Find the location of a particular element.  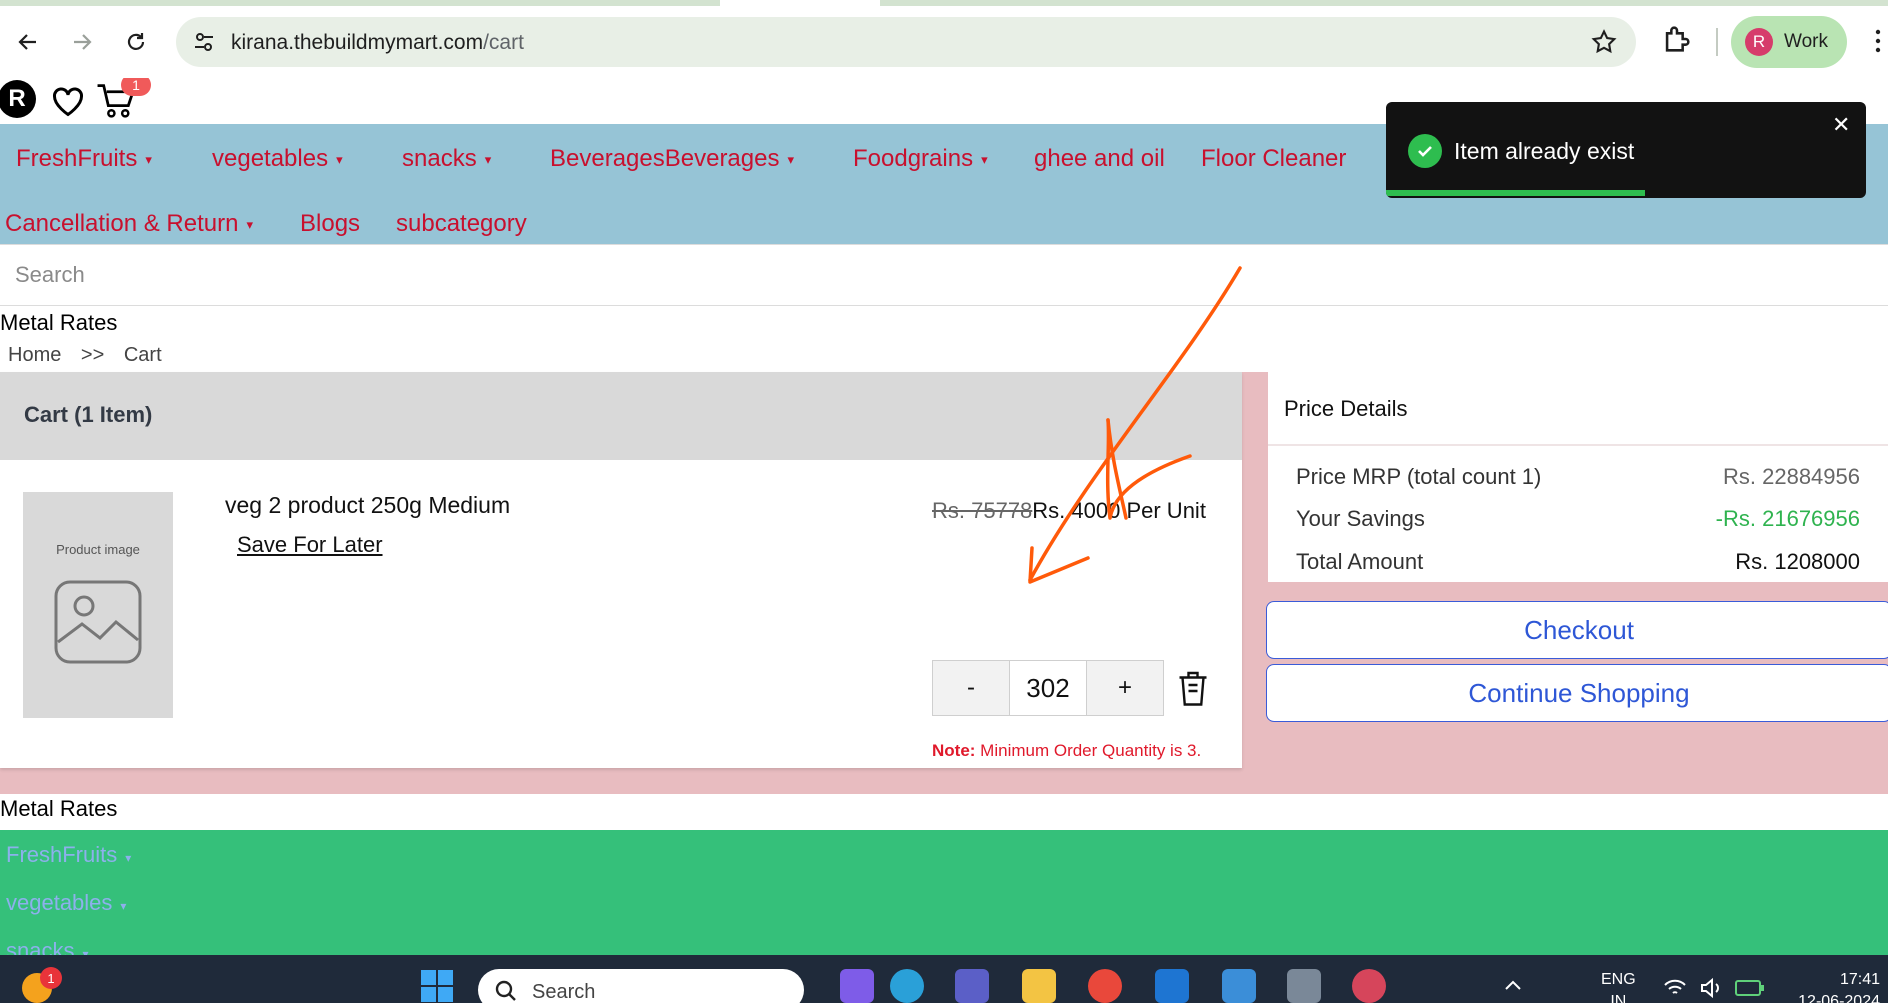

nav-item-beverages: BeveragesBeverages ▾ is located at coordinates (672, 159).